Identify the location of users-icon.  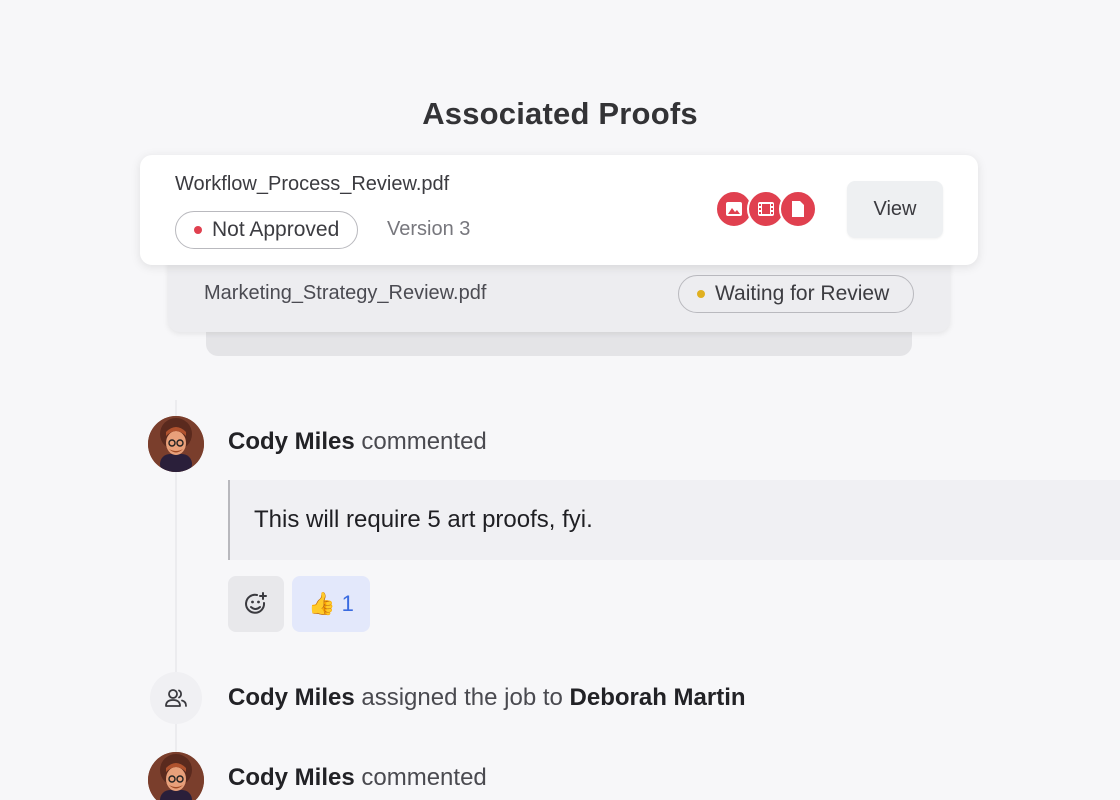
(176, 698).